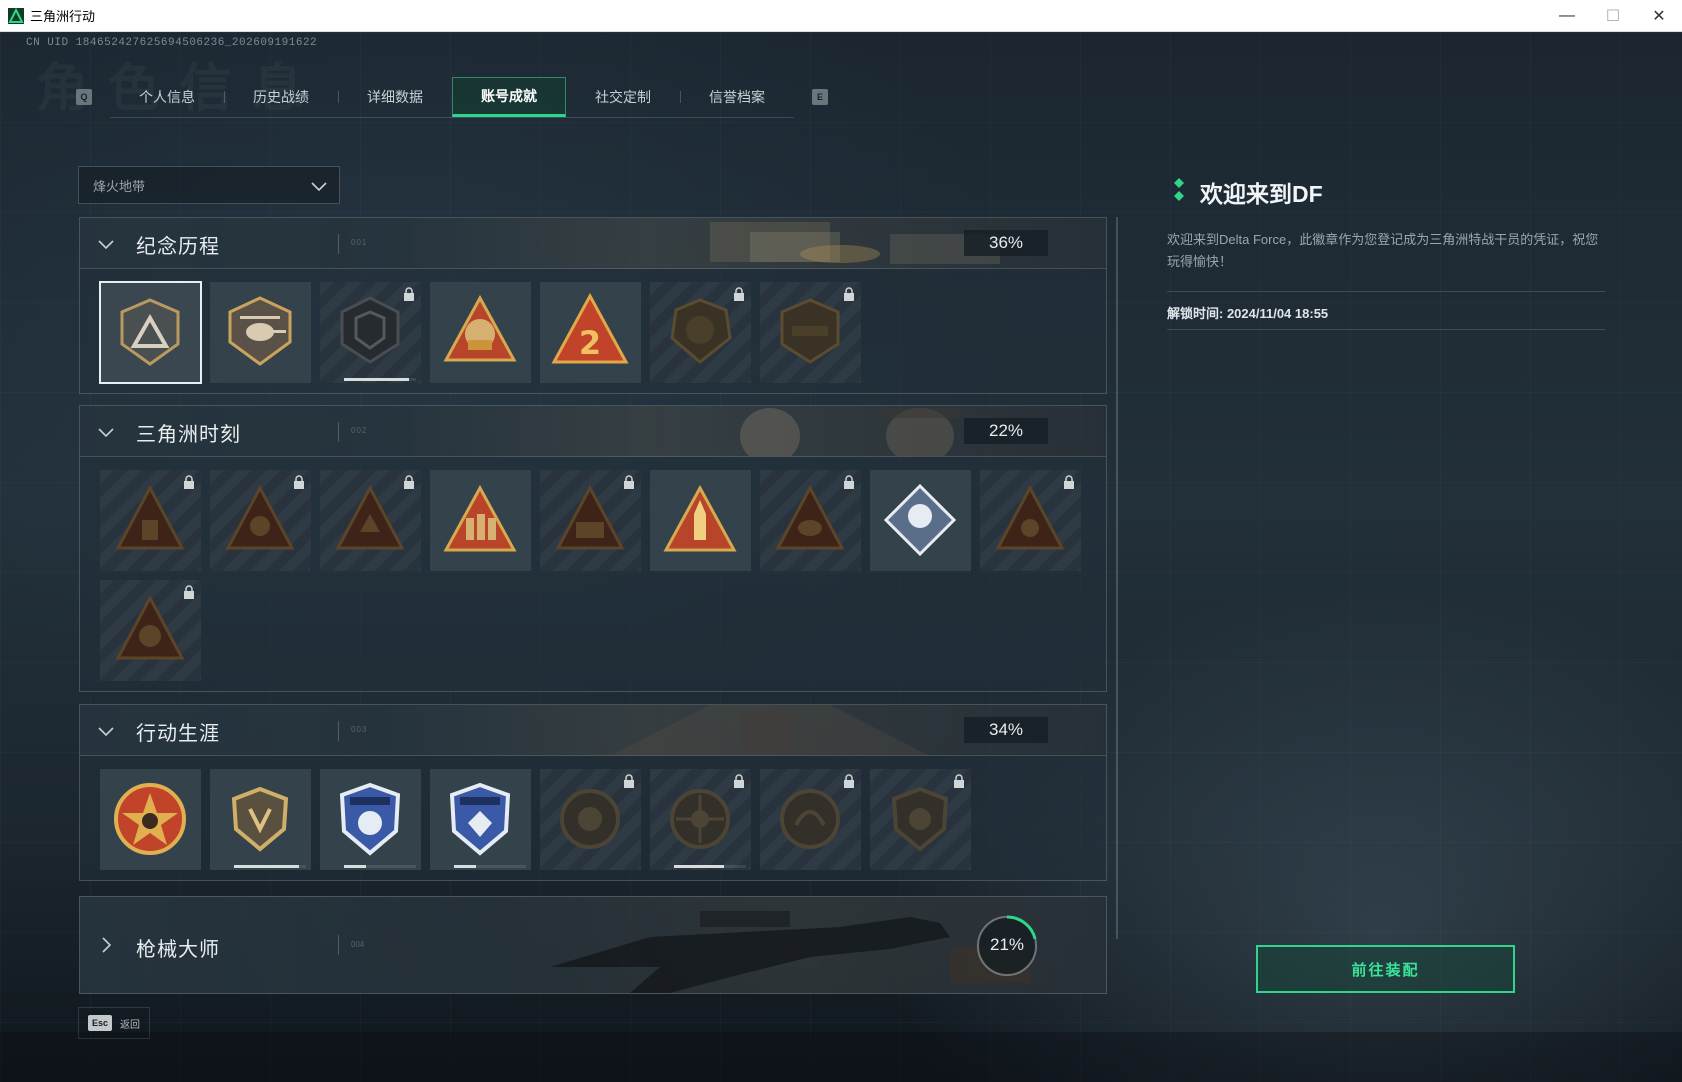  I want to click on blue-shield-gem-badge-icon, so click(480, 819).